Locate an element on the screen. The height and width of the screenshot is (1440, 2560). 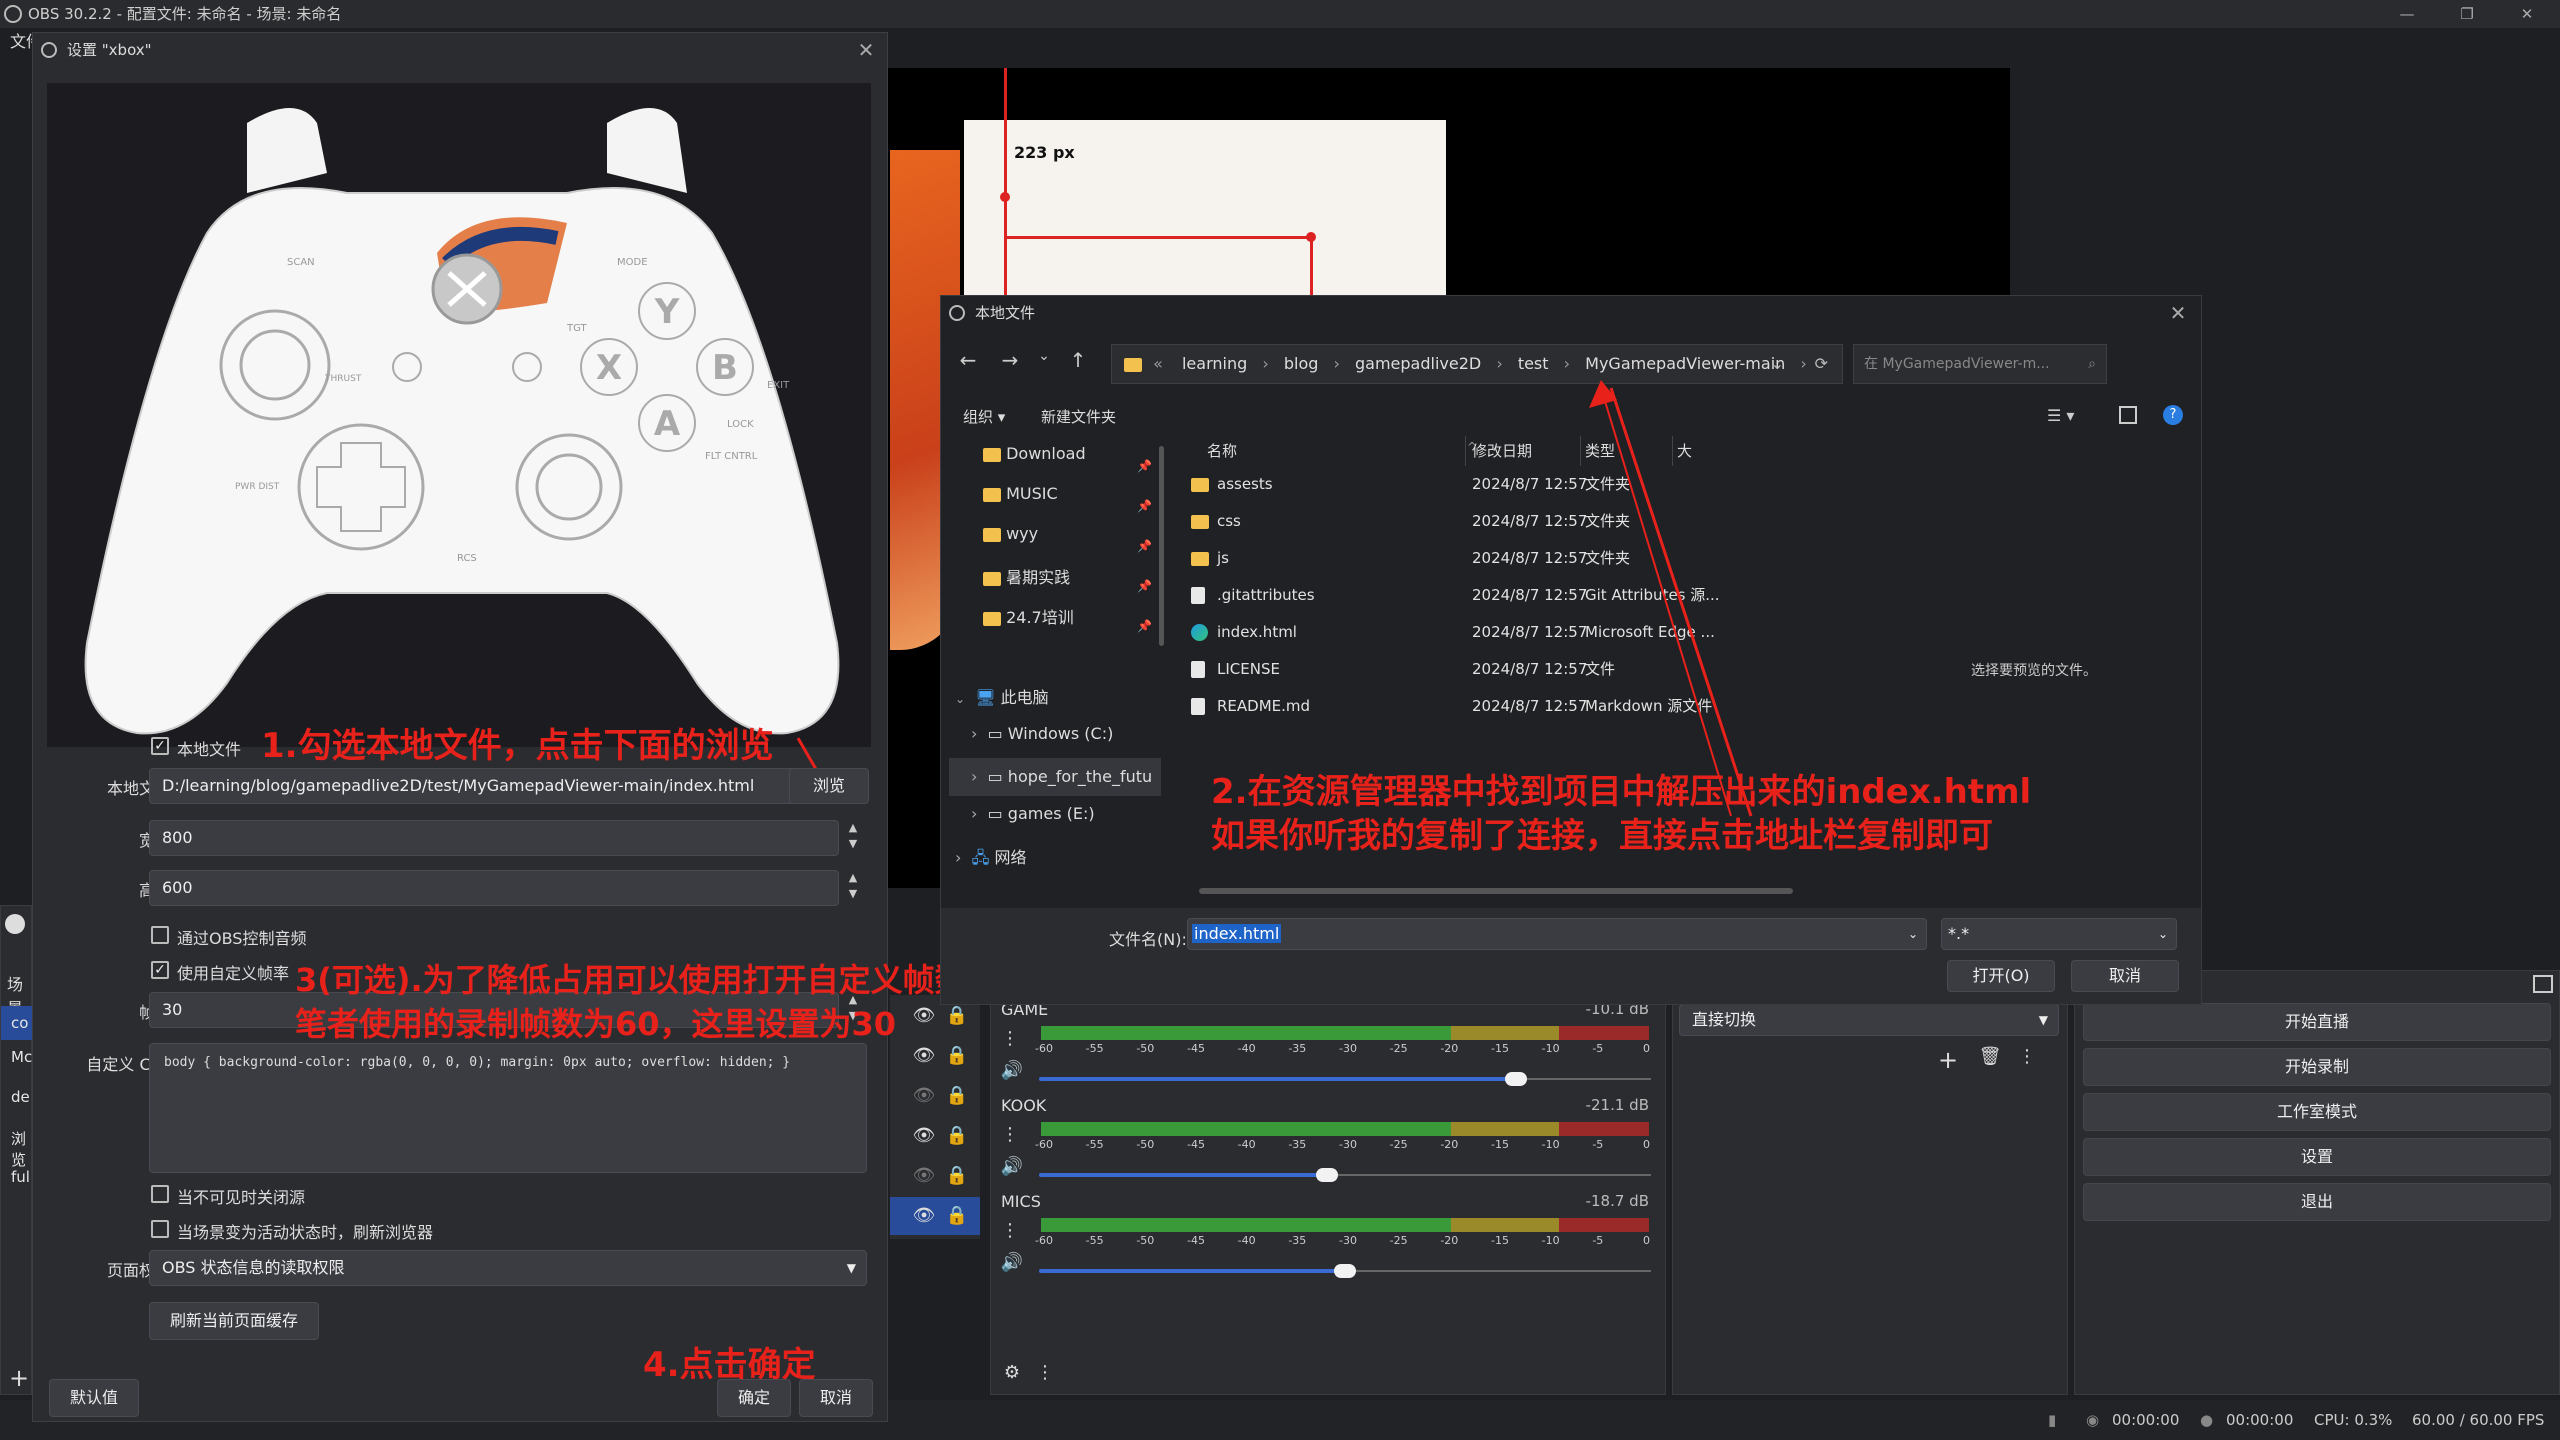
width-stepper: ▲ ▼ is located at coordinates (853, 838).